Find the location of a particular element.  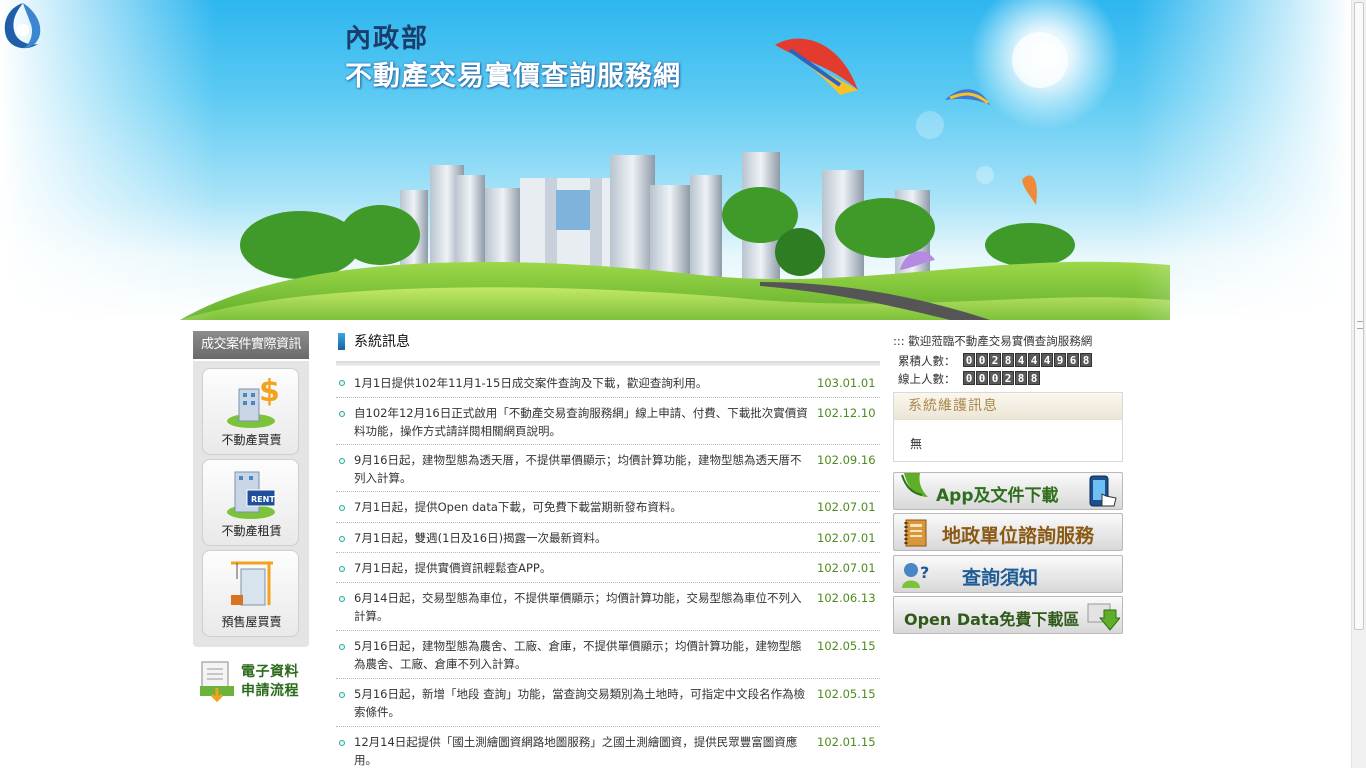

news-title-marker is located at coordinates (341, 341).